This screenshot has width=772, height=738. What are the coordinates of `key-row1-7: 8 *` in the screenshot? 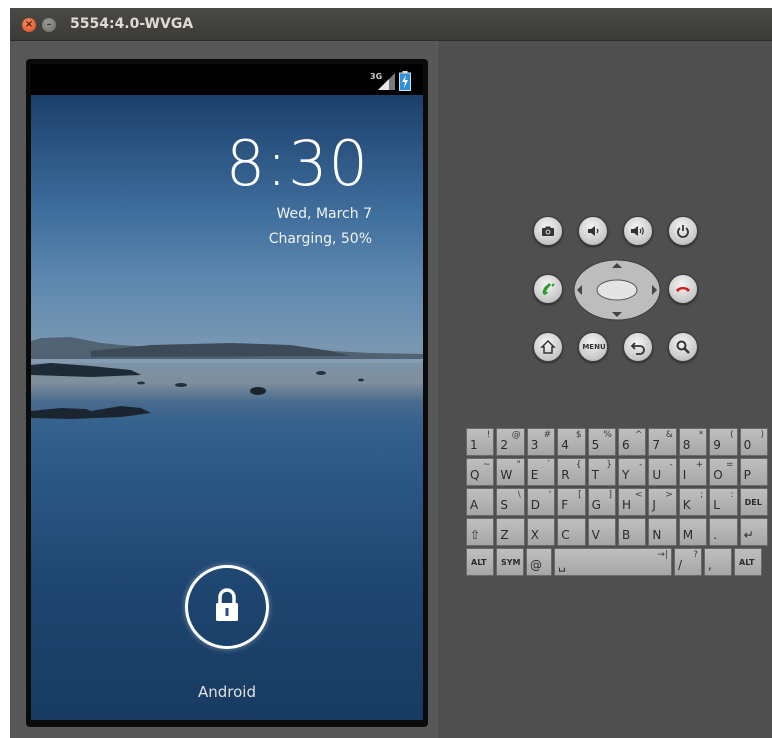 It's located at (693, 442).